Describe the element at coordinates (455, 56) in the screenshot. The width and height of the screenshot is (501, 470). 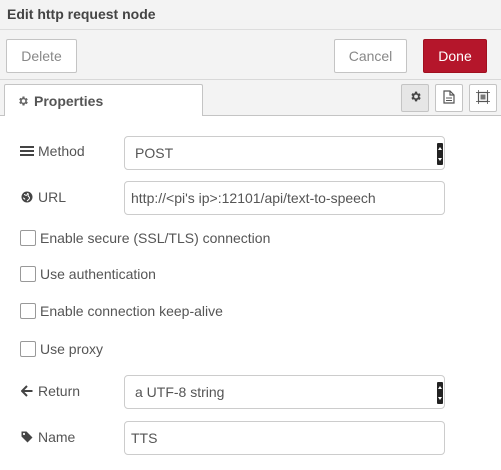
I see `done-button: Done` at that location.